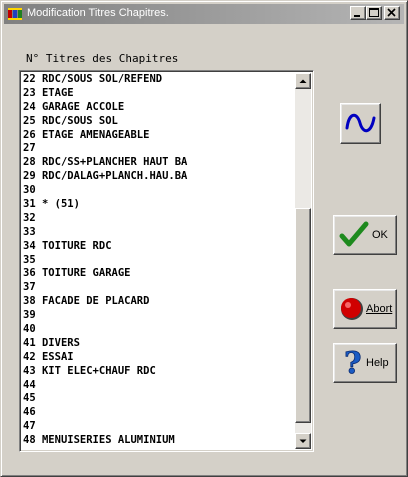 This screenshot has width=408, height=477. Describe the element at coordinates (358, 13) in the screenshot. I see `minimize-button` at that location.